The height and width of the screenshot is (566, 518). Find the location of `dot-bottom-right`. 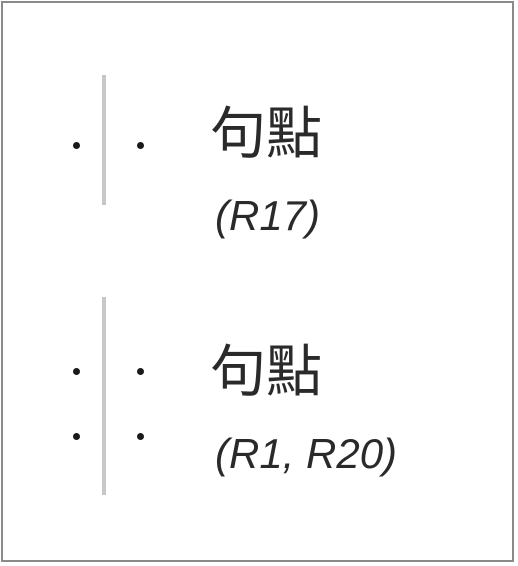

dot-bottom-right is located at coordinates (140, 436).